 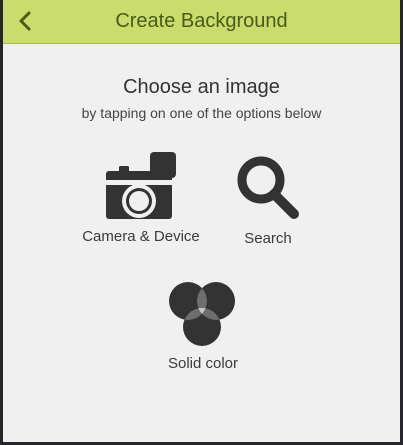 What do you see at coordinates (268, 238) in the screenshot?
I see `search-label: Search` at bounding box center [268, 238].